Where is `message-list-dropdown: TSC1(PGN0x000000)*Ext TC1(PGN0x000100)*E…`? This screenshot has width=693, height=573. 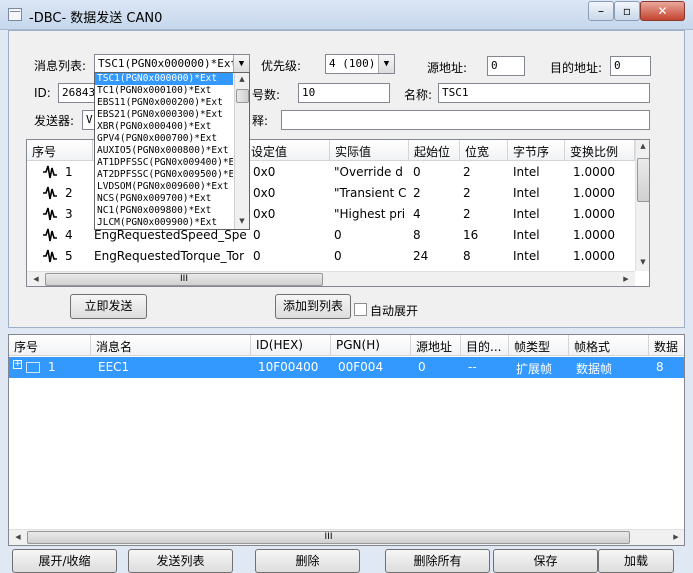
message-list-dropdown: TSC1(PGN0x000000)*Ext TC1(PGN0x000100)*E… is located at coordinates (172, 151).